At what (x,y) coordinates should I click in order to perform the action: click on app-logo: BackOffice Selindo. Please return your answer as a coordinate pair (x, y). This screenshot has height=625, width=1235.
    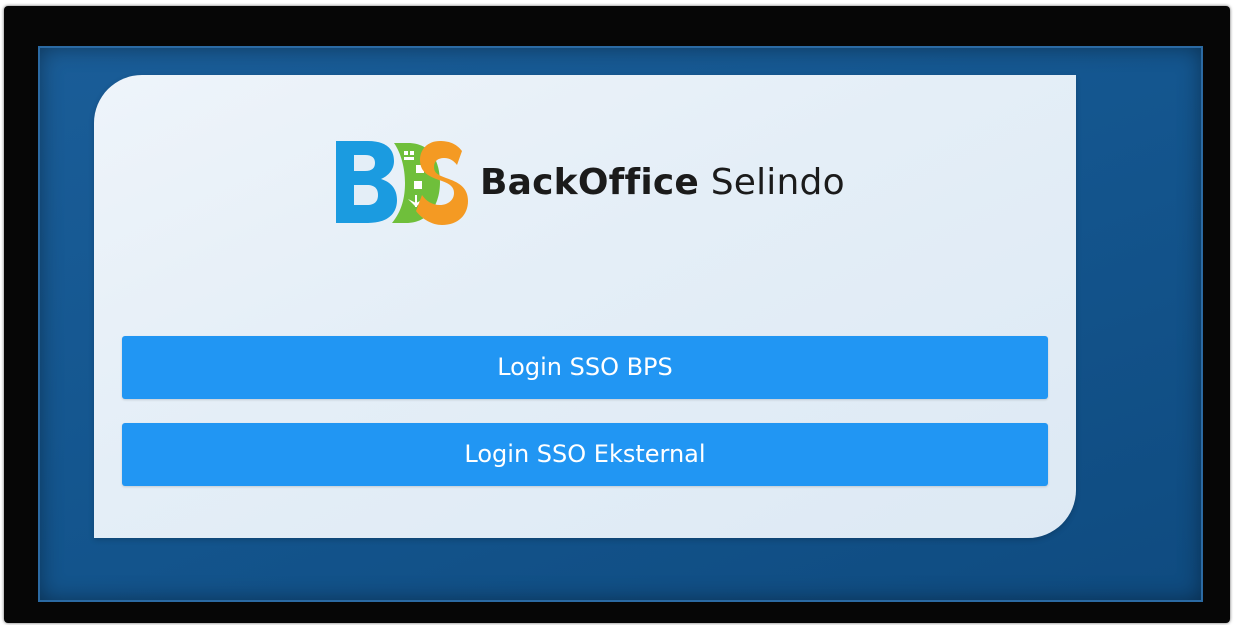
    Looking at the image, I should click on (589, 182).